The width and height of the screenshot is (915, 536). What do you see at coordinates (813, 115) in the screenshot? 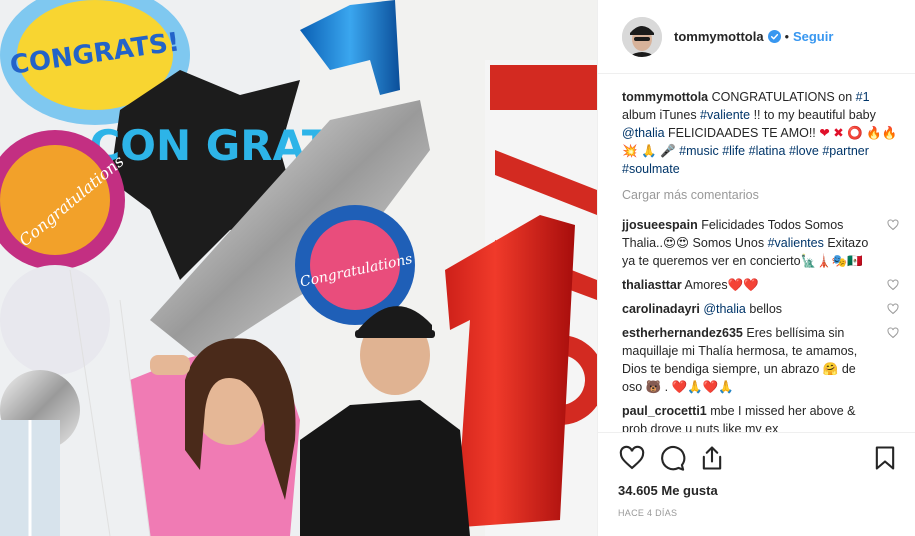
I see `caption-text-3: !! to my beautiful baby` at bounding box center [813, 115].